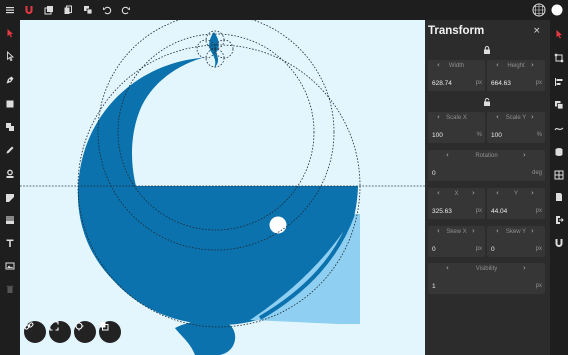 This screenshot has width=568, height=355. Describe the element at coordinates (559, 129) in the screenshot. I see `path-icon` at that location.